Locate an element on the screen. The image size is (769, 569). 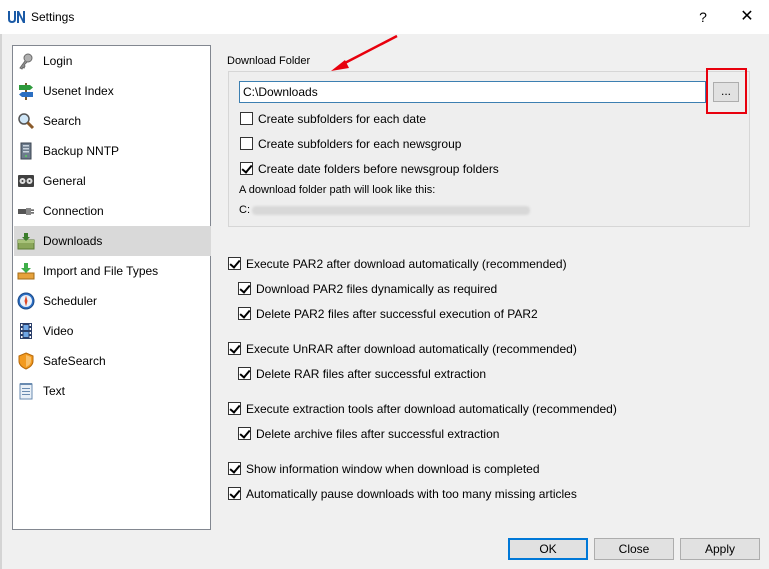
plug-icon is located at coordinates (26, 211).